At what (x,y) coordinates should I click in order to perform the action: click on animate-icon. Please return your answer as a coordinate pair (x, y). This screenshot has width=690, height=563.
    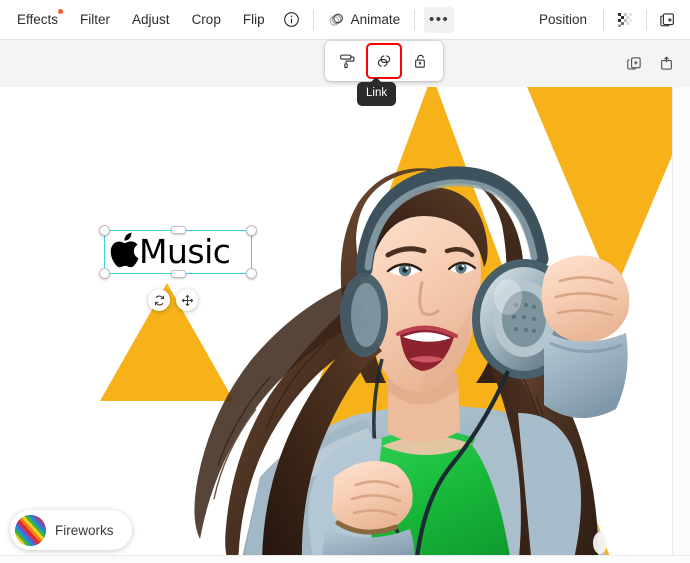
    Looking at the image, I should click on (336, 20).